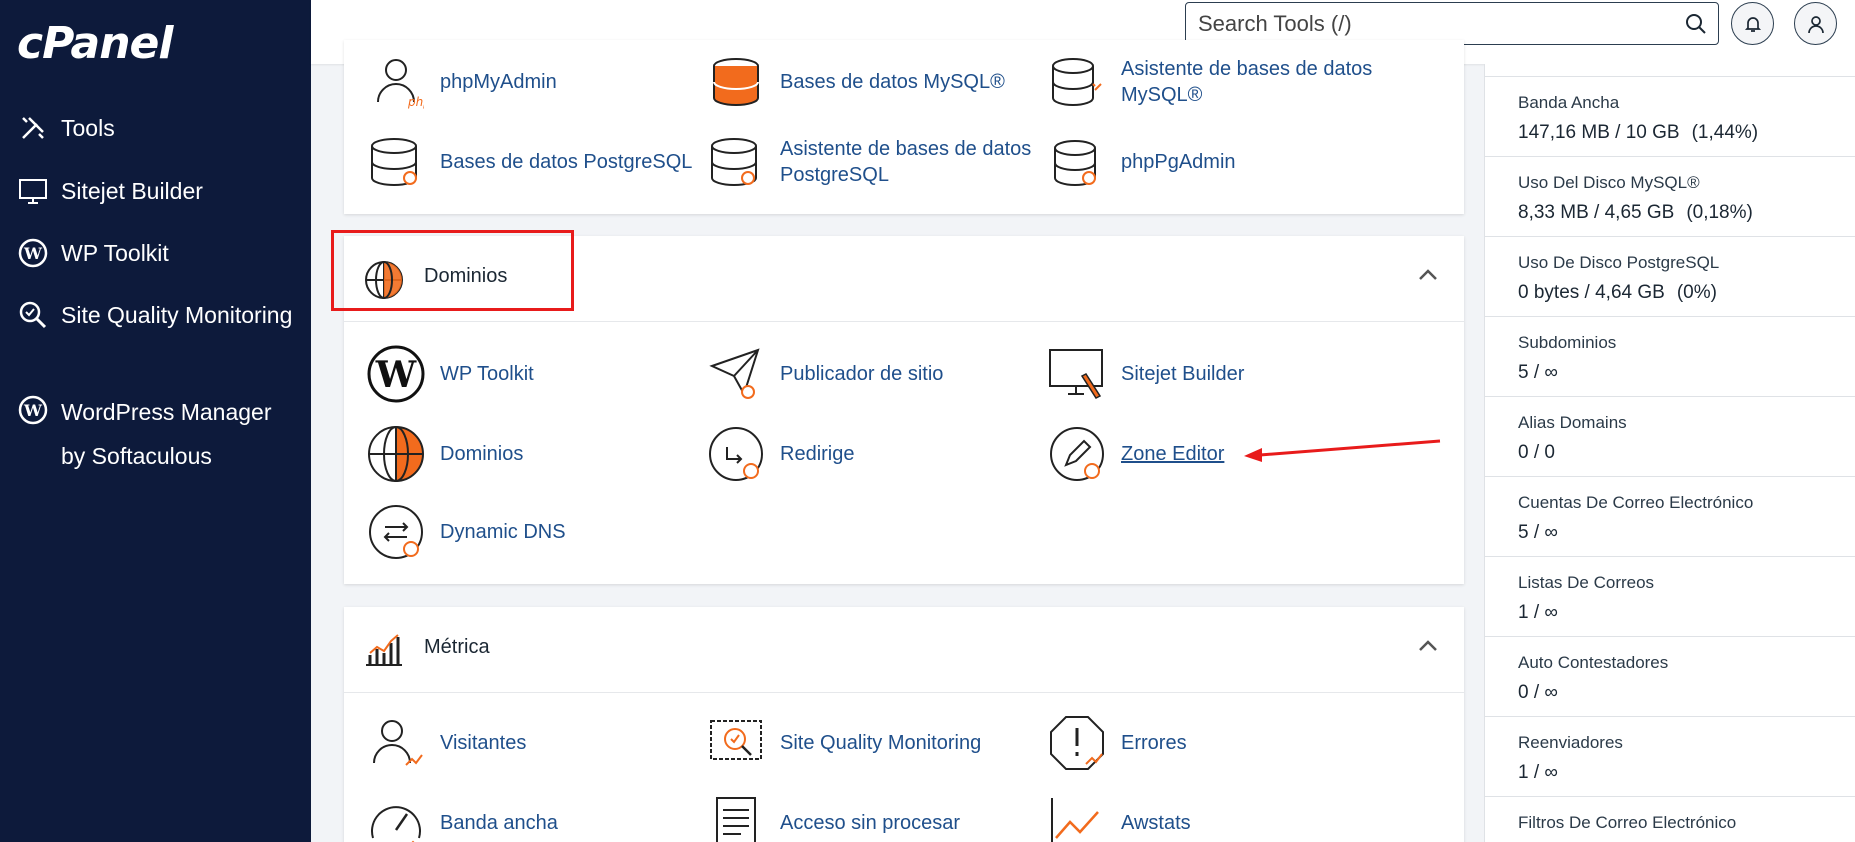 The width and height of the screenshot is (1855, 842). What do you see at coordinates (1670, 116) in the screenshot?
I see `stat-item: Banda Ancha 147,16 MB / 10 GB (1,44%)` at bounding box center [1670, 116].